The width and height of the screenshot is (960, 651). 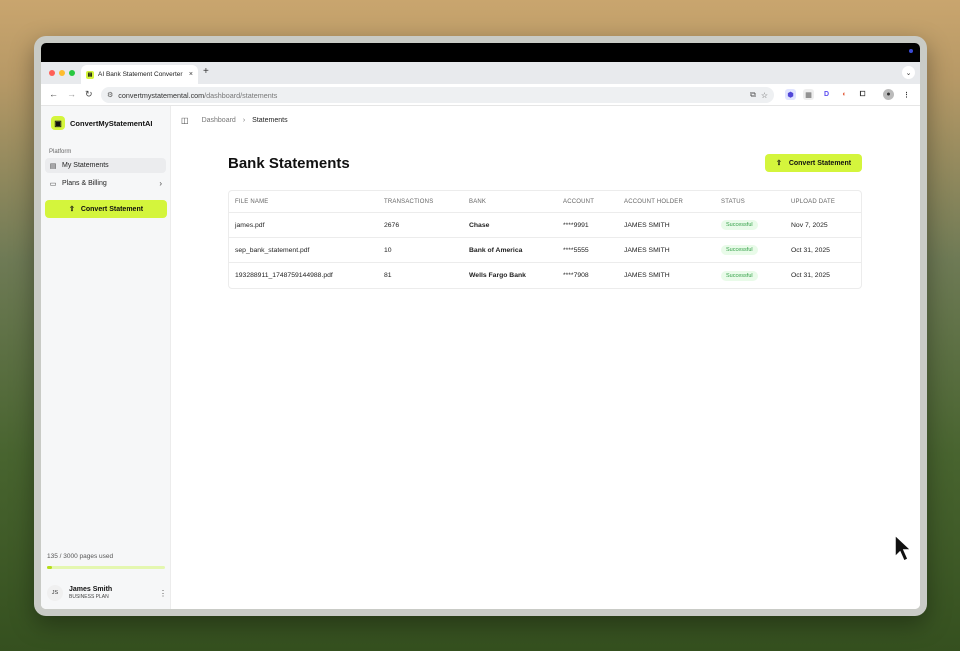 I want to click on extension-d-icon: D, so click(x=826, y=94).